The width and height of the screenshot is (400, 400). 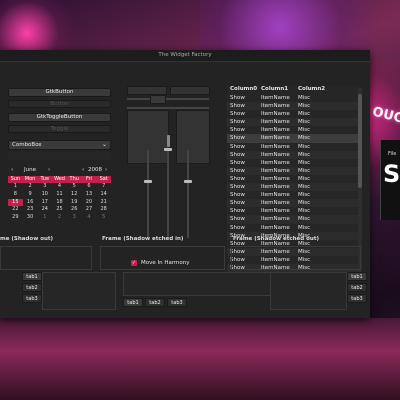 What do you see at coordinates (392, 154) in the screenshot?
I see `background-window-file-menu: File` at bounding box center [392, 154].